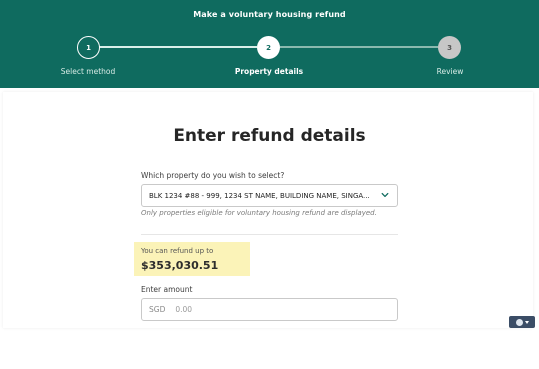 This screenshot has height=369, width=539. I want to click on globe-icon, so click(519, 322).